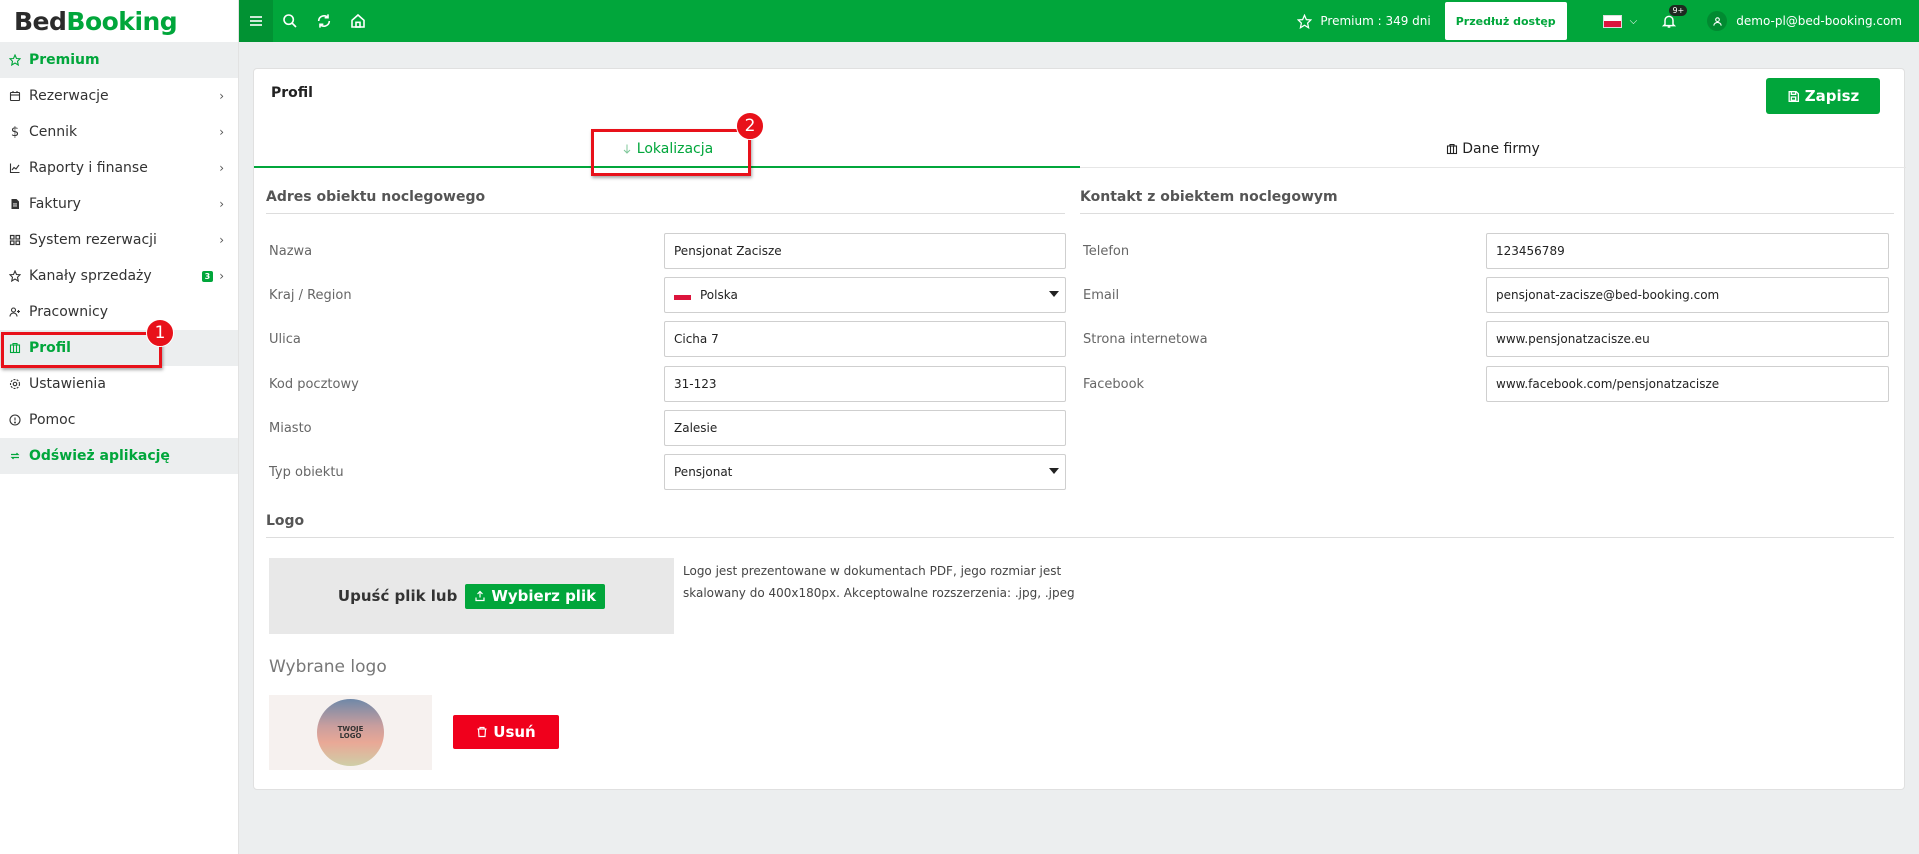 This screenshot has width=1919, height=854. Describe the element at coordinates (119, 456) in the screenshot. I see `sidebar-item-refresh-app: Odśwież aplikację` at that location.